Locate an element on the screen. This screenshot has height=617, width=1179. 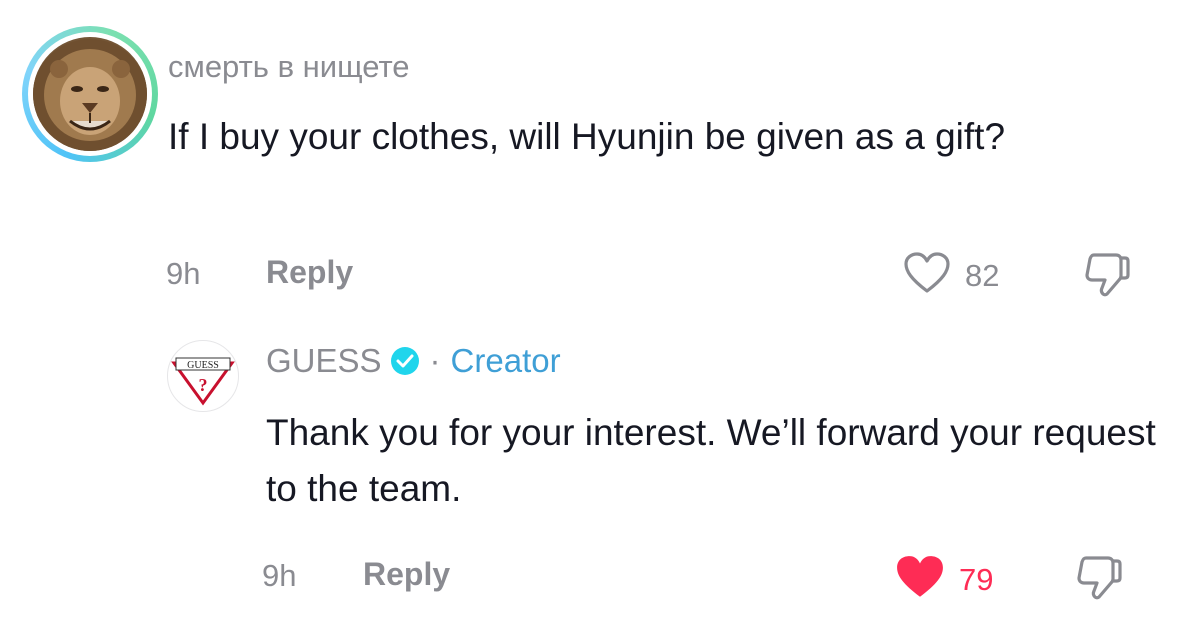
lion-avatar-icon is located at coordinates (90, 94).